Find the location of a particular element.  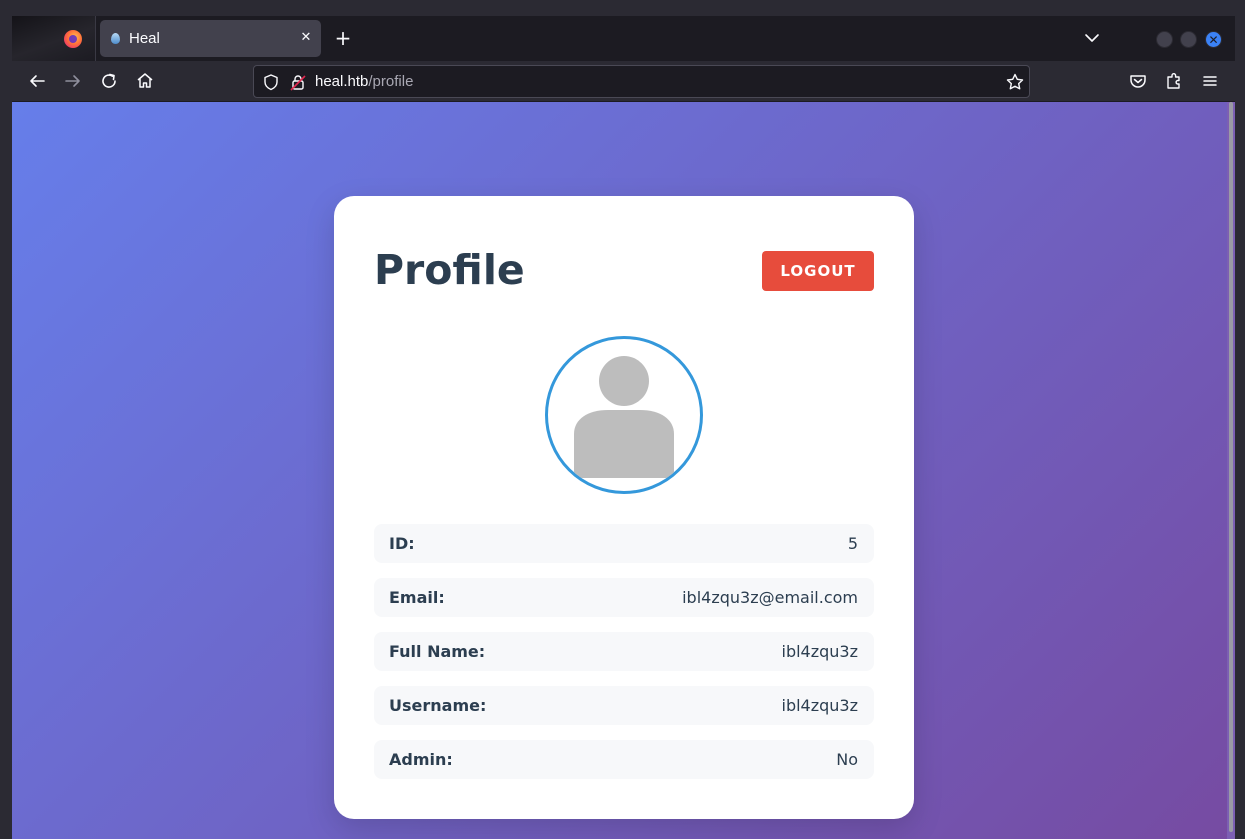

info-value: 5 is located at coordinates (852, 543).